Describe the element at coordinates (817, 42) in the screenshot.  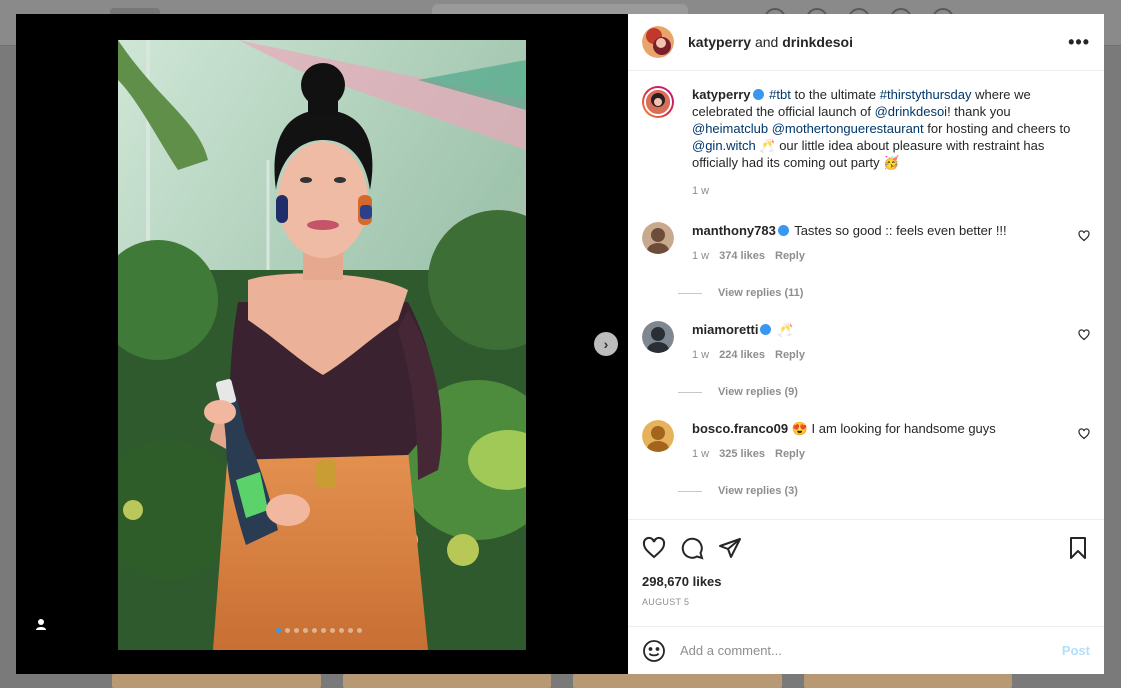
I see `collaborator-username: drinkdesoi` at that location.